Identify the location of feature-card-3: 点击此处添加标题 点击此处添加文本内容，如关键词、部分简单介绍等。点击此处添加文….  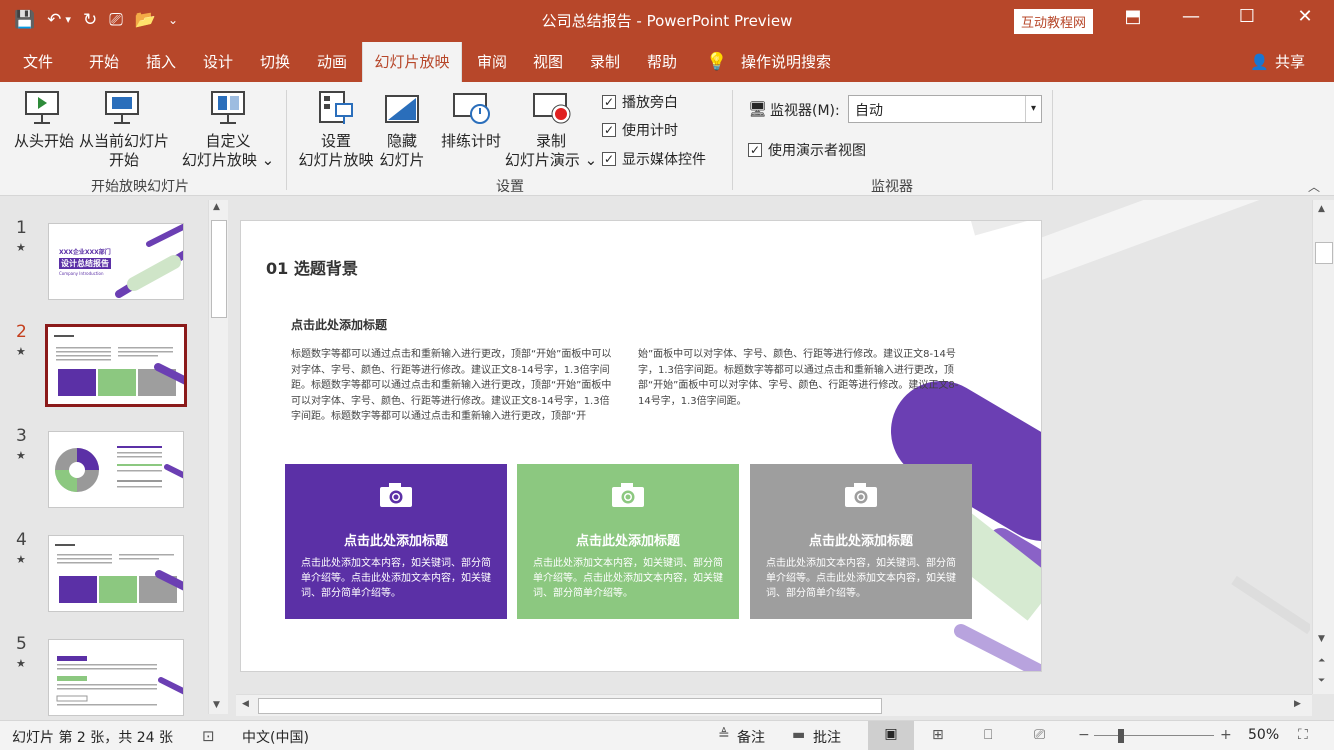
(861, 541).